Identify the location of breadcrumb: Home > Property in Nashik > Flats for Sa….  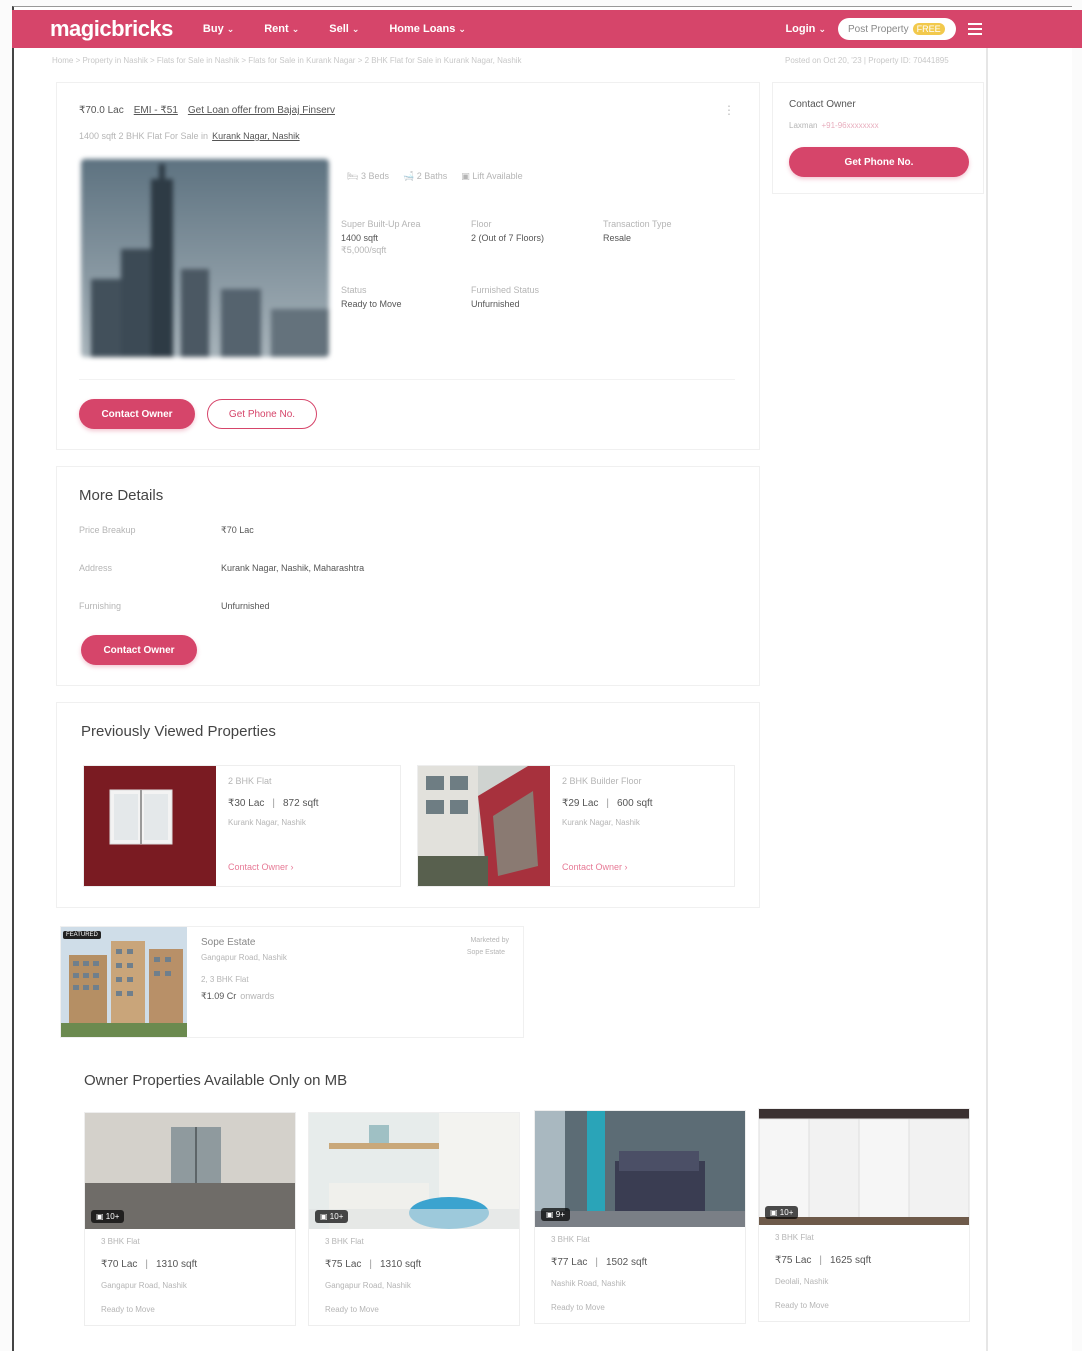
(287, 60).